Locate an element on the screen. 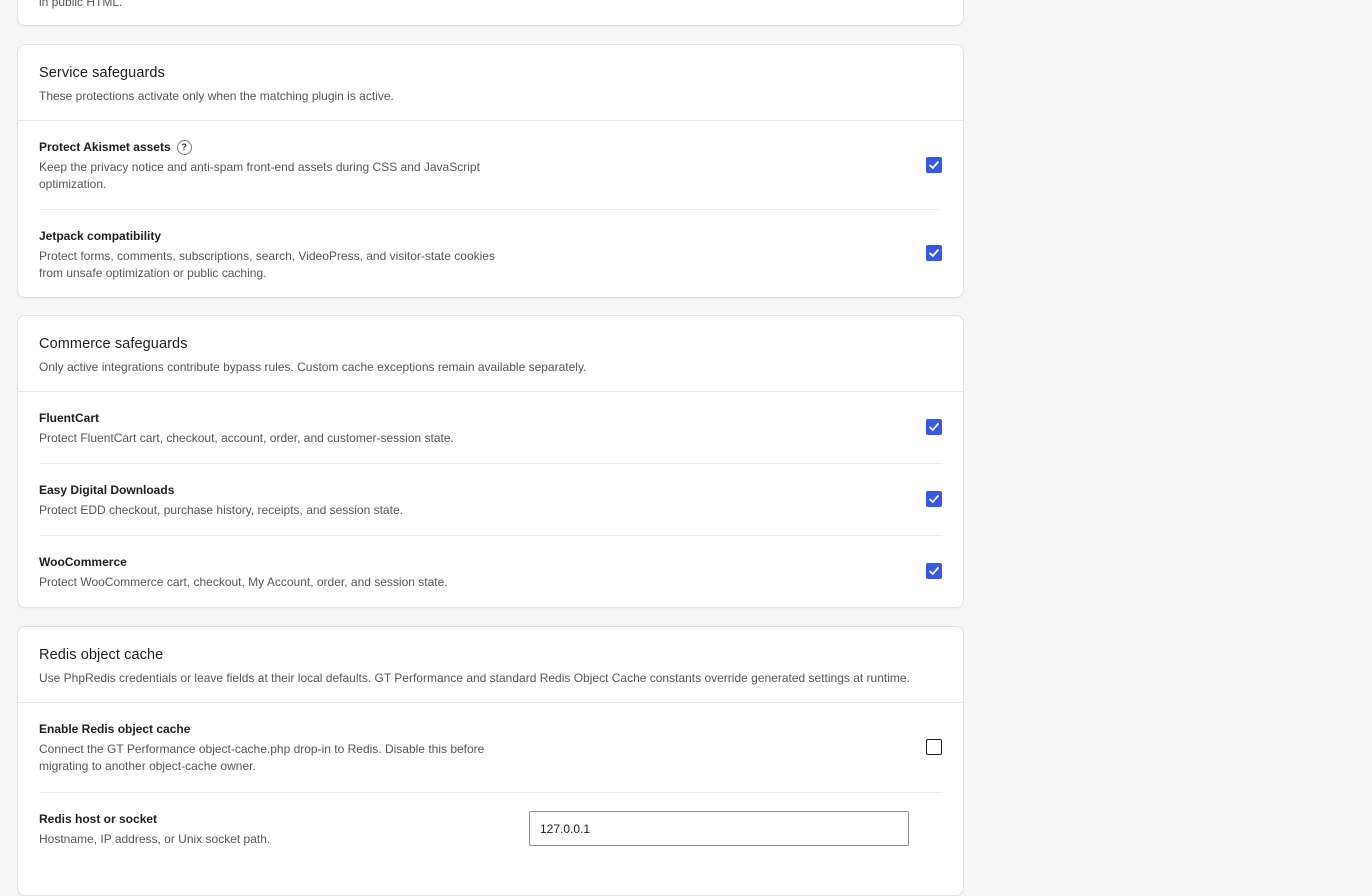  previous-settings-card: in public HTML. is located at coordinates (490, 13).